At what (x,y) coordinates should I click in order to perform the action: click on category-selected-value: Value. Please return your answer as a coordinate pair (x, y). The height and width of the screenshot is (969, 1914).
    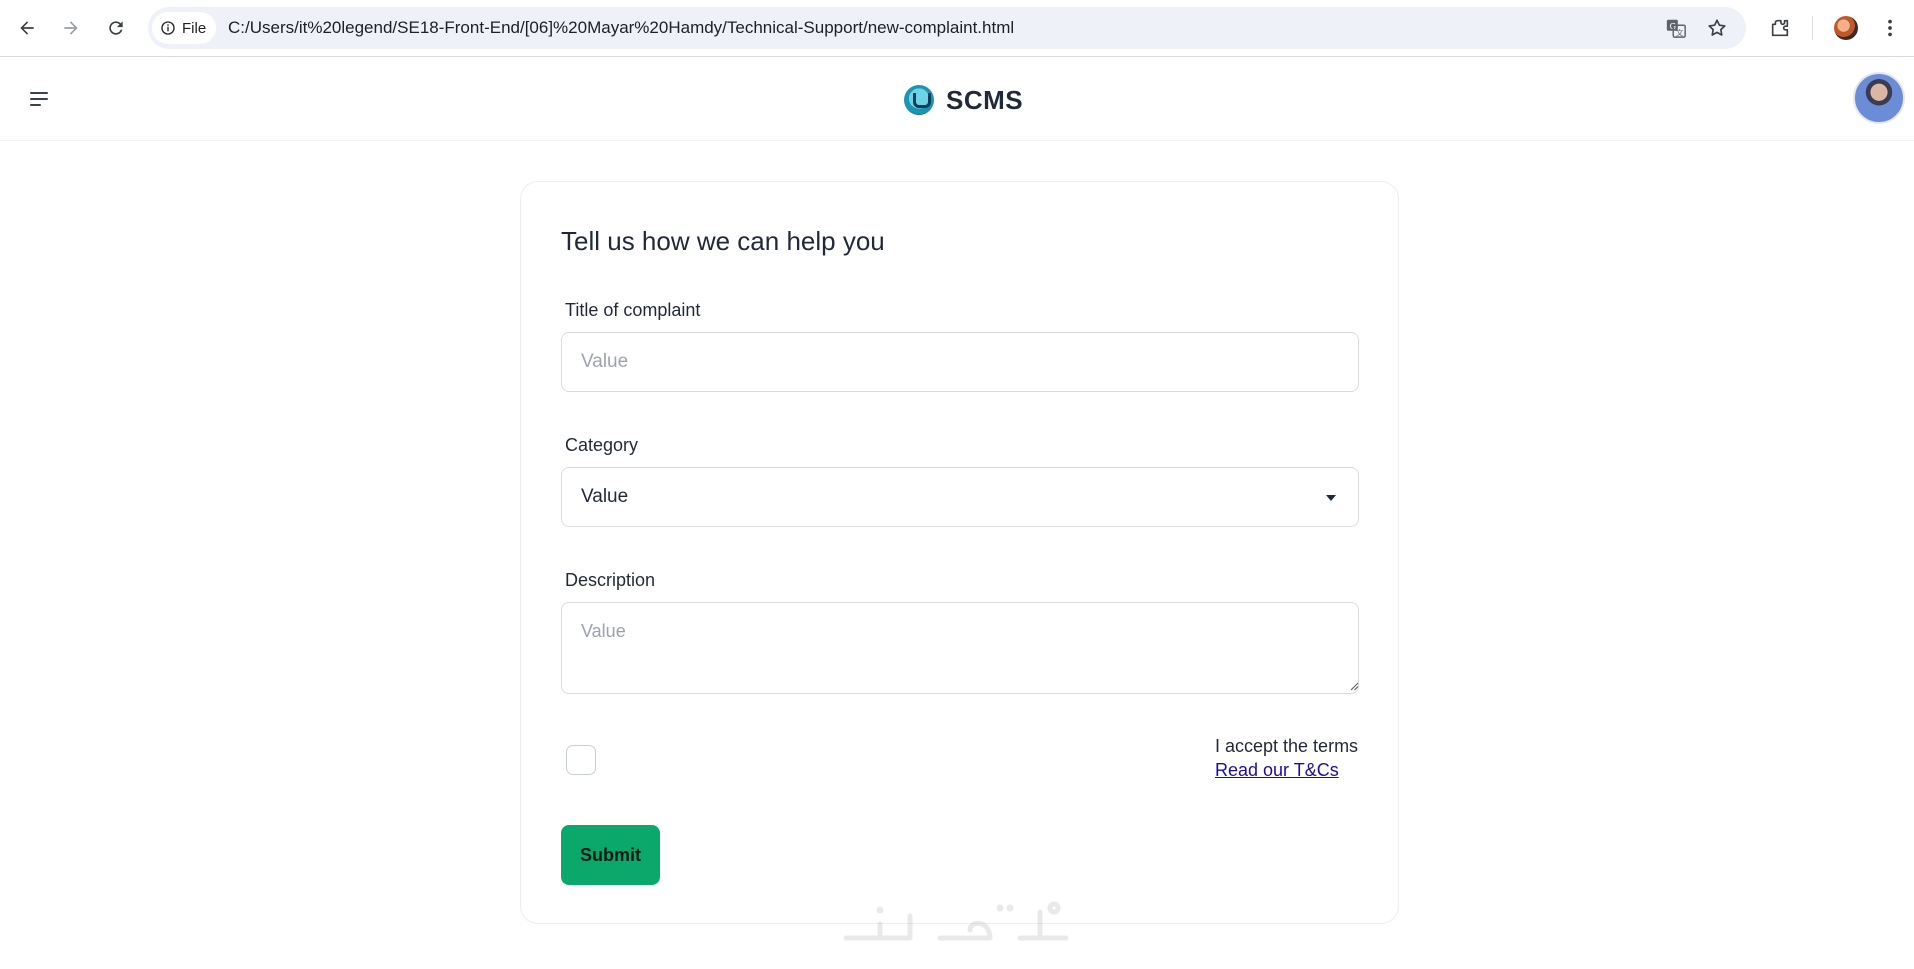
    Looking at the image, I should click on (605, 496).